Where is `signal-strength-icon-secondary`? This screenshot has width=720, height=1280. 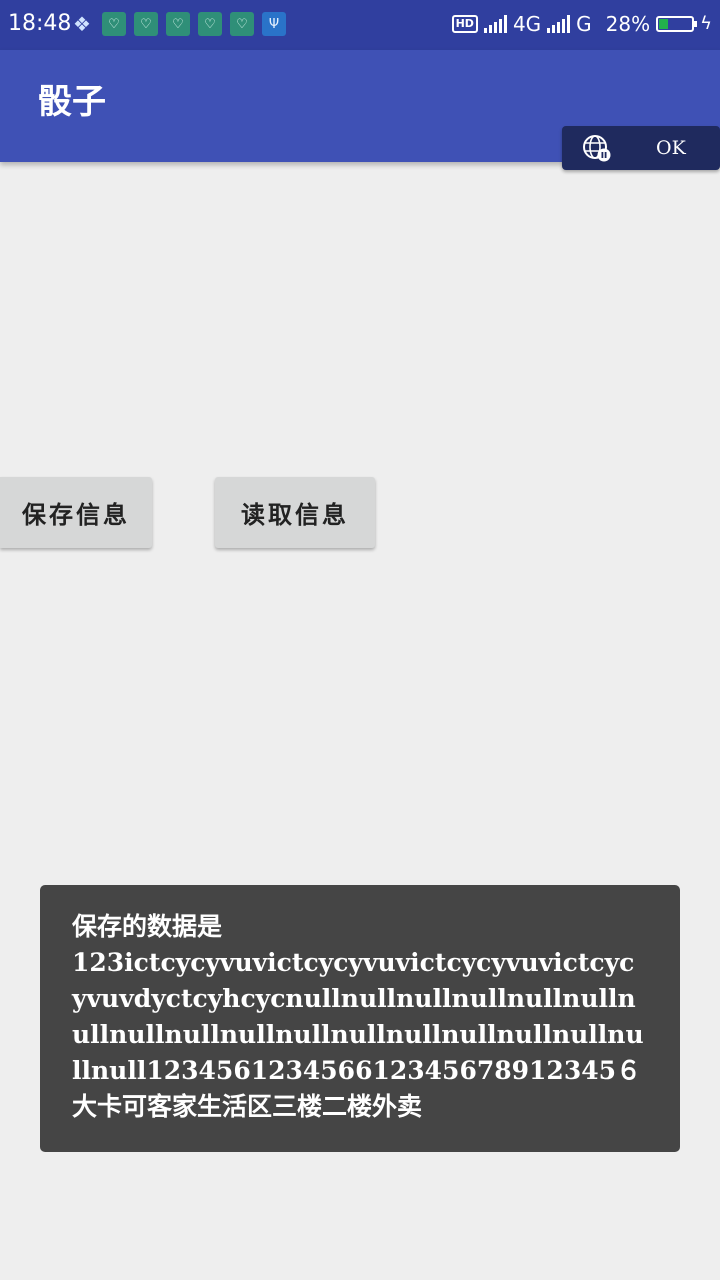
signal-strength-icon-secondary is located at coordinates (559, 24).